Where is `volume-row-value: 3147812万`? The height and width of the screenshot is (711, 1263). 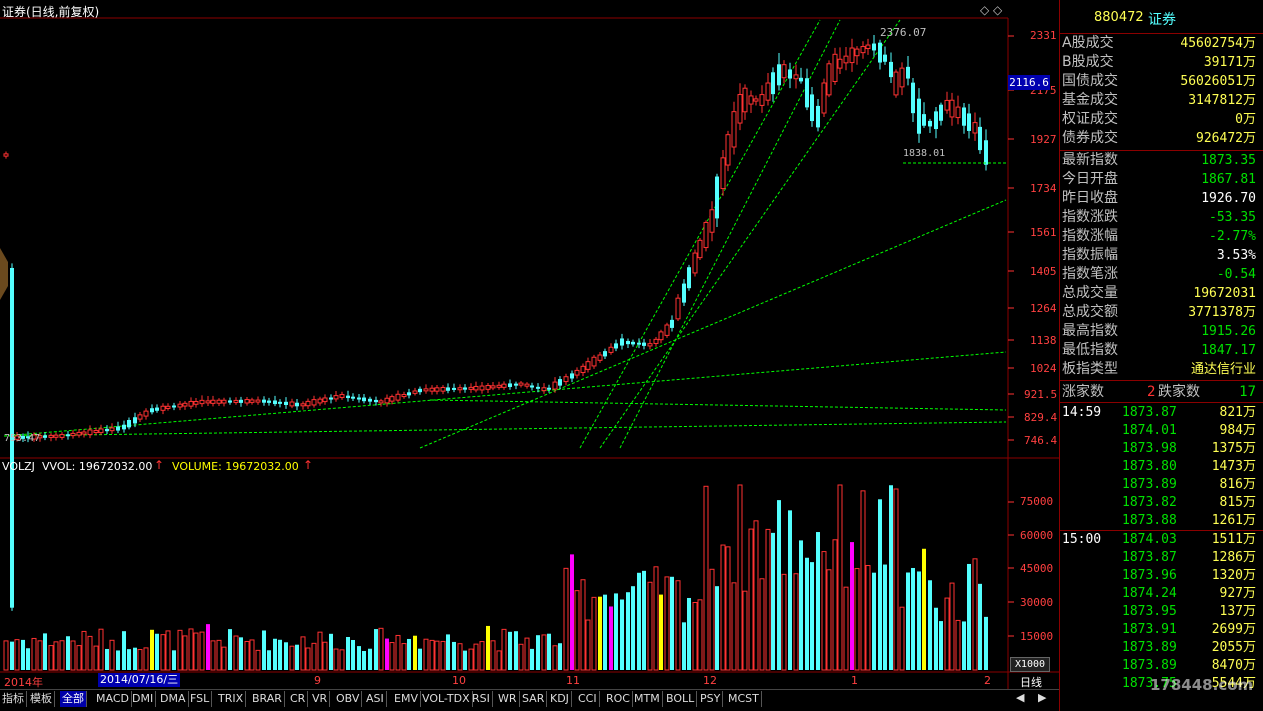 volume-row-value: 3147812万 is located at coordinates (1222, 100).